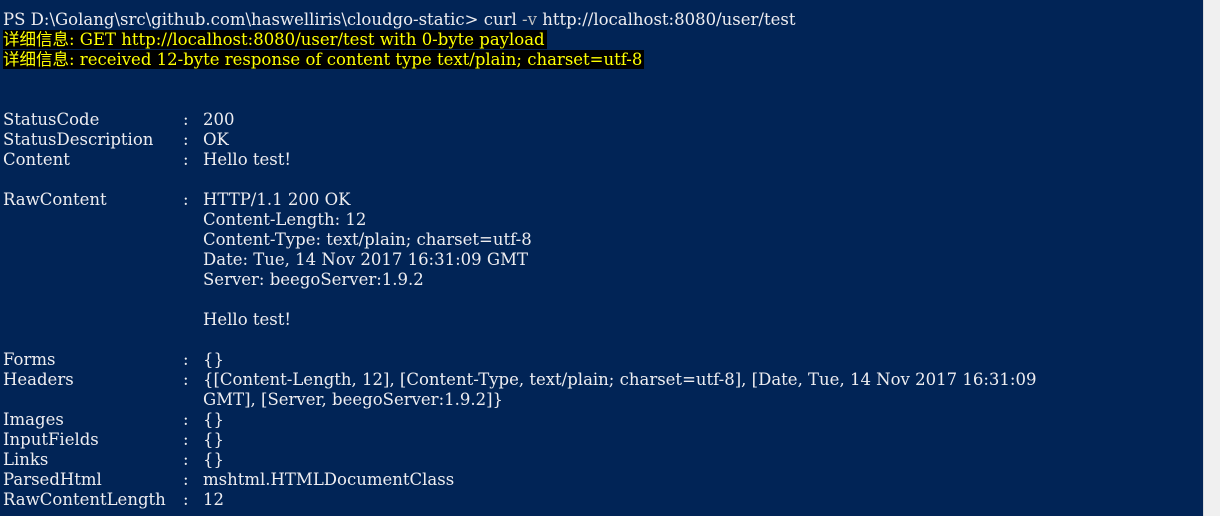 This screenshot has height=516, width=1220. I want to click on field-name: Content, so click(36, 159).